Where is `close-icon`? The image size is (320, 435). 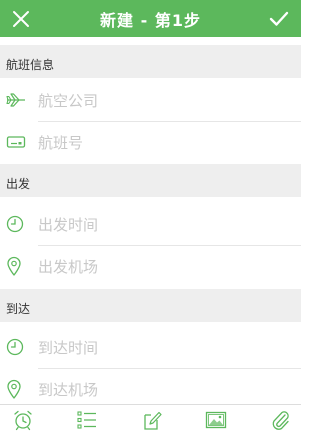 close-icon is located at coordinates (20, 18).